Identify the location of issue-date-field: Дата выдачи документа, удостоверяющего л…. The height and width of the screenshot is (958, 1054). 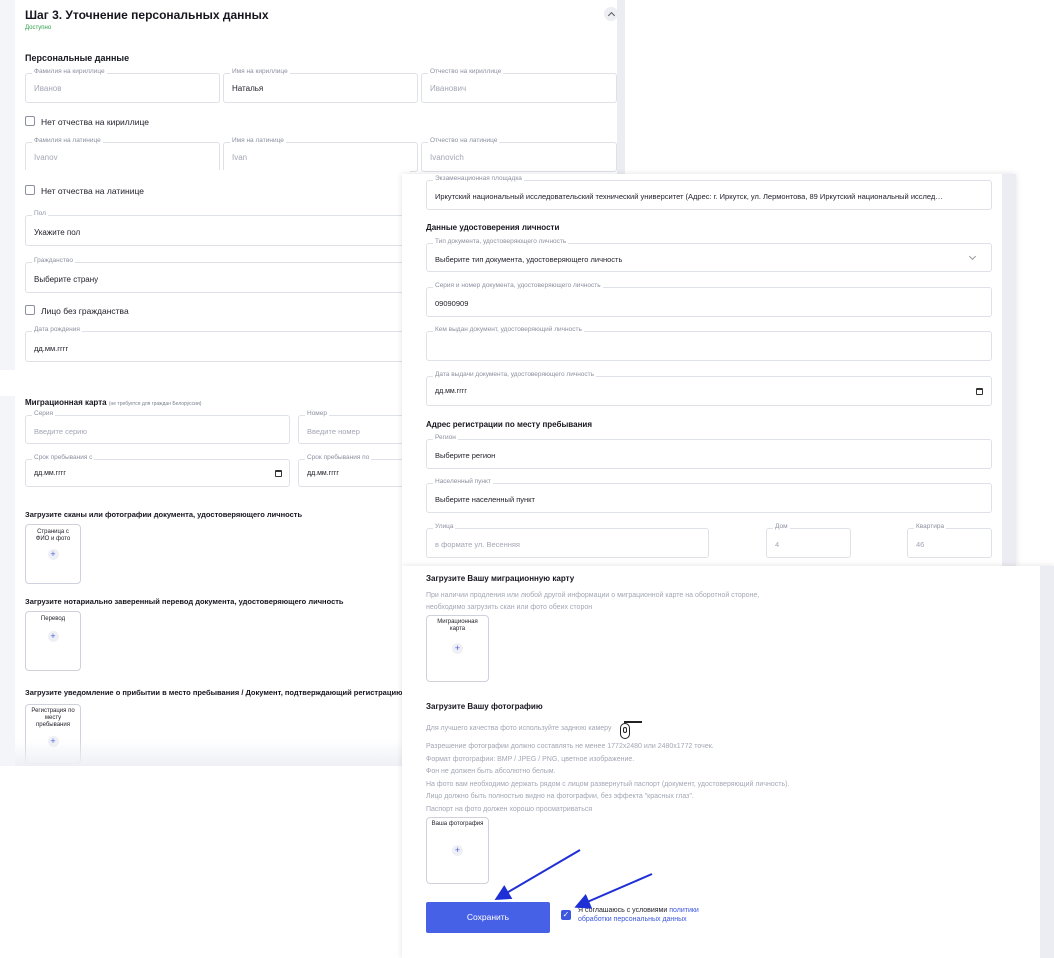
(709, 388).